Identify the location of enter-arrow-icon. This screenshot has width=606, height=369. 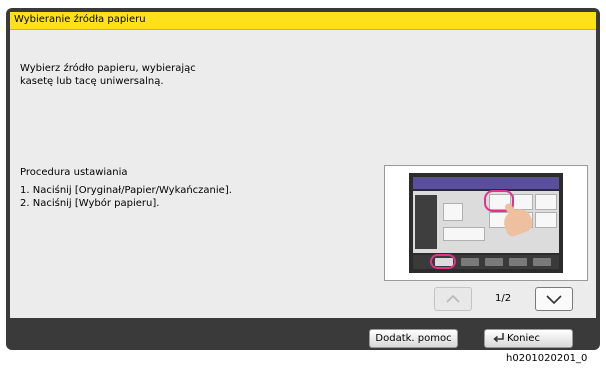
(498, 338).